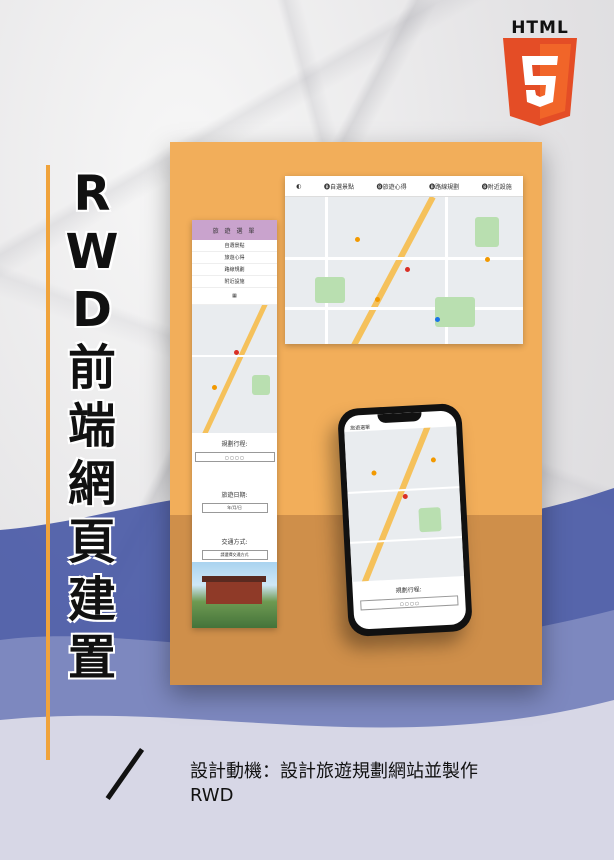 The width and height of the screenshot is (614, 860). Describe the element at coordinates (91, 368) in the screenshot. I see `title-char: 前` at that location.